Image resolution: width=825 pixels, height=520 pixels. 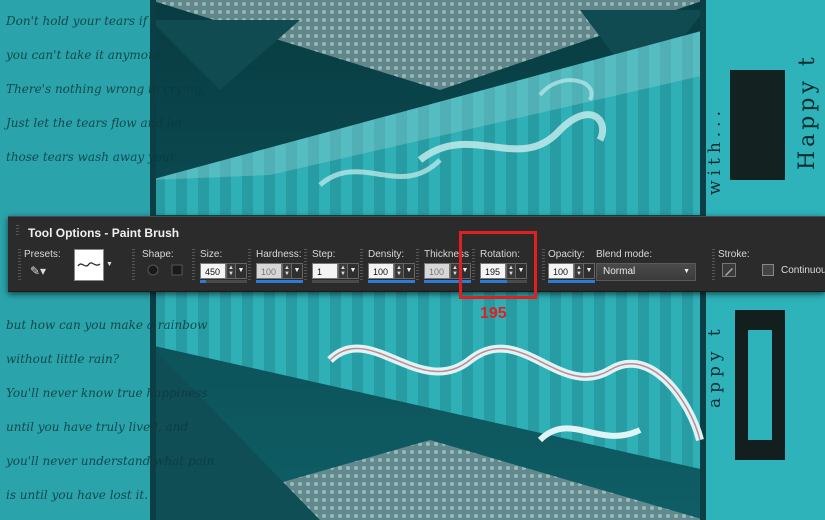 I want to click on palette-title: Tool Options - Paint Brush, so click(x=104, y=233).